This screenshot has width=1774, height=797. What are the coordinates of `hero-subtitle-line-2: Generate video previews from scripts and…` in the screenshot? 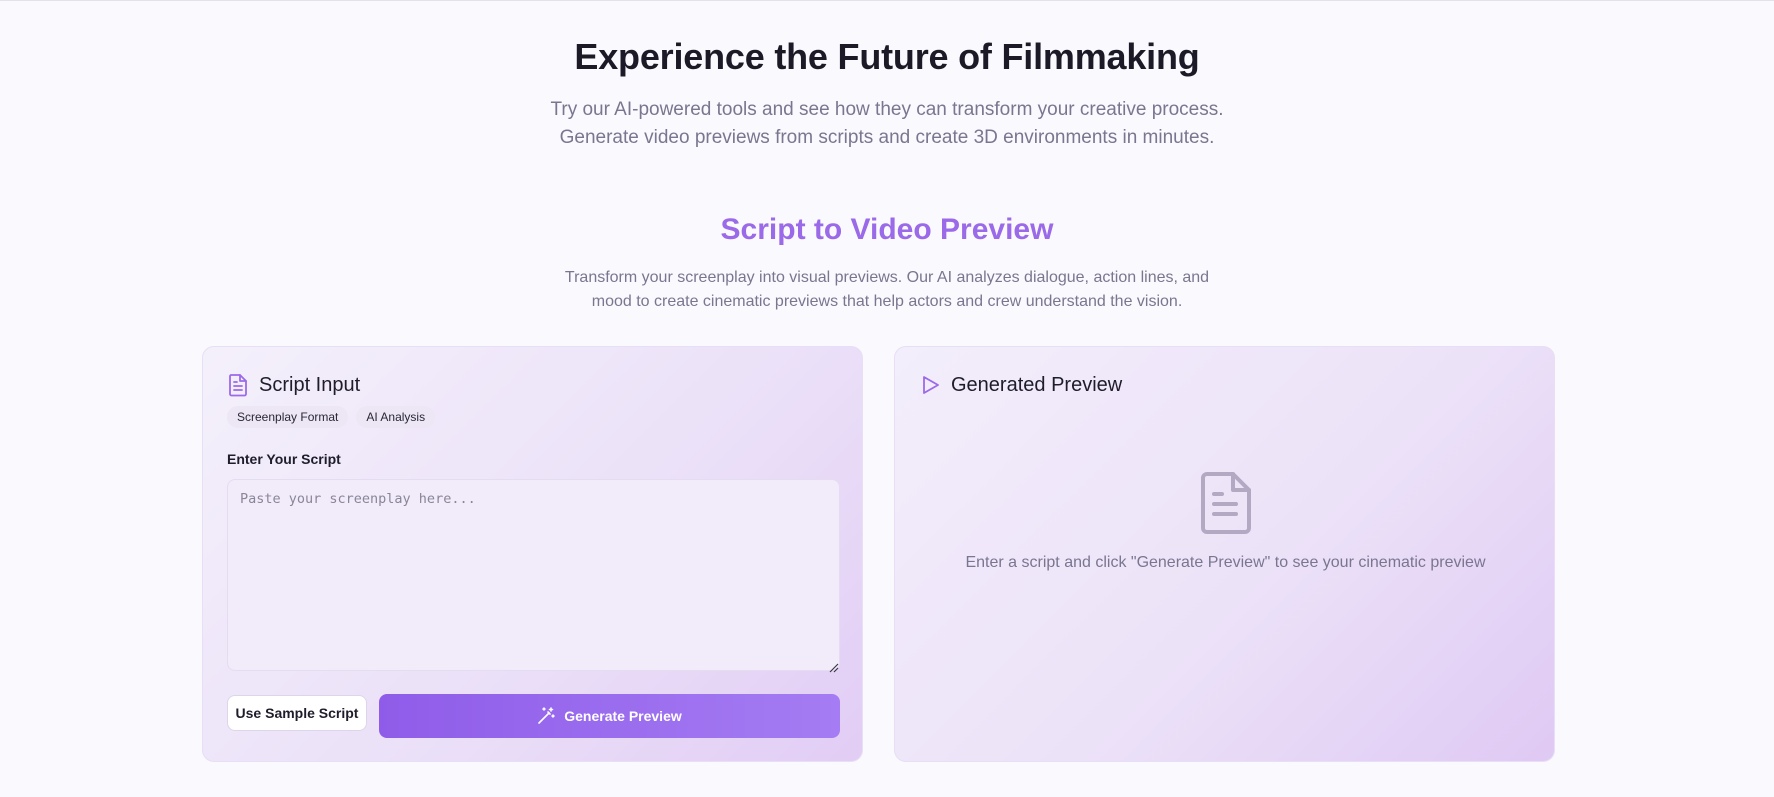 It's located at (887, 137).